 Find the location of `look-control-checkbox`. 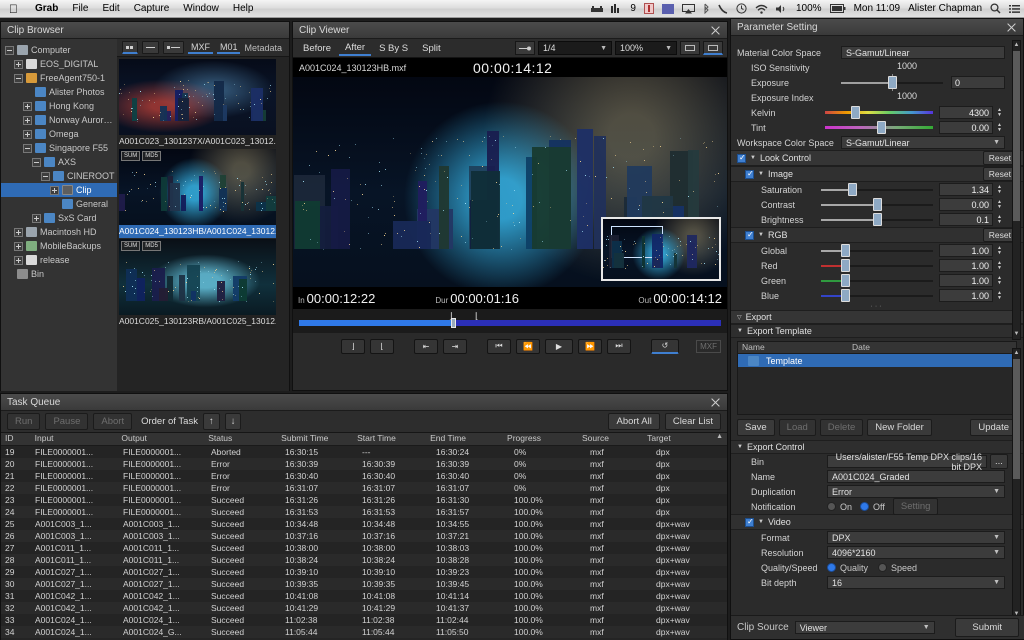

look-control-checkbox is located at coordinates (741, 158).